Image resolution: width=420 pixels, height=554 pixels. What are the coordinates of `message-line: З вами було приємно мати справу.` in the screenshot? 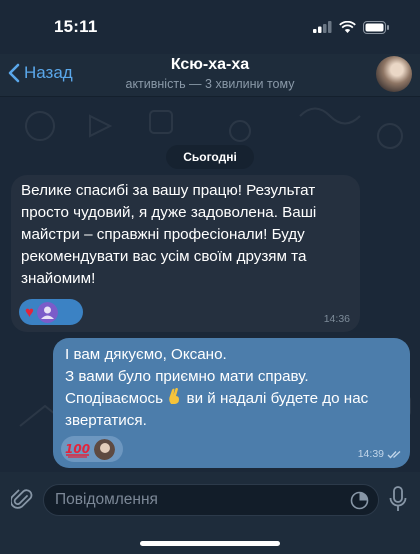 It's located at (187, 376).